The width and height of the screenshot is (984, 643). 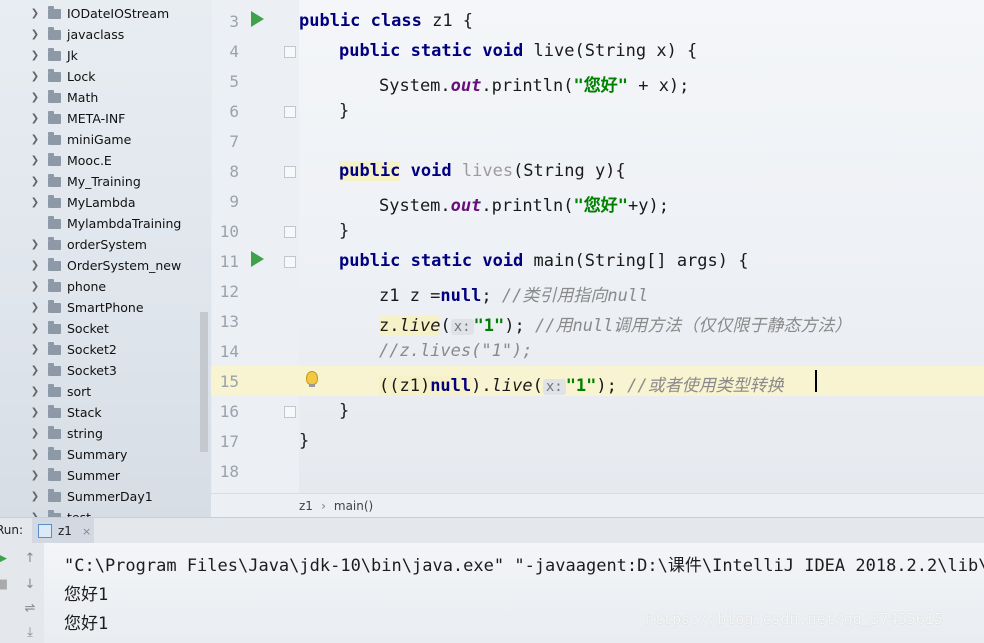 What do you see at coordinates (85, 433) in the screenshot?
I see `tree-item-label: string` at bounding box center [85, 433].